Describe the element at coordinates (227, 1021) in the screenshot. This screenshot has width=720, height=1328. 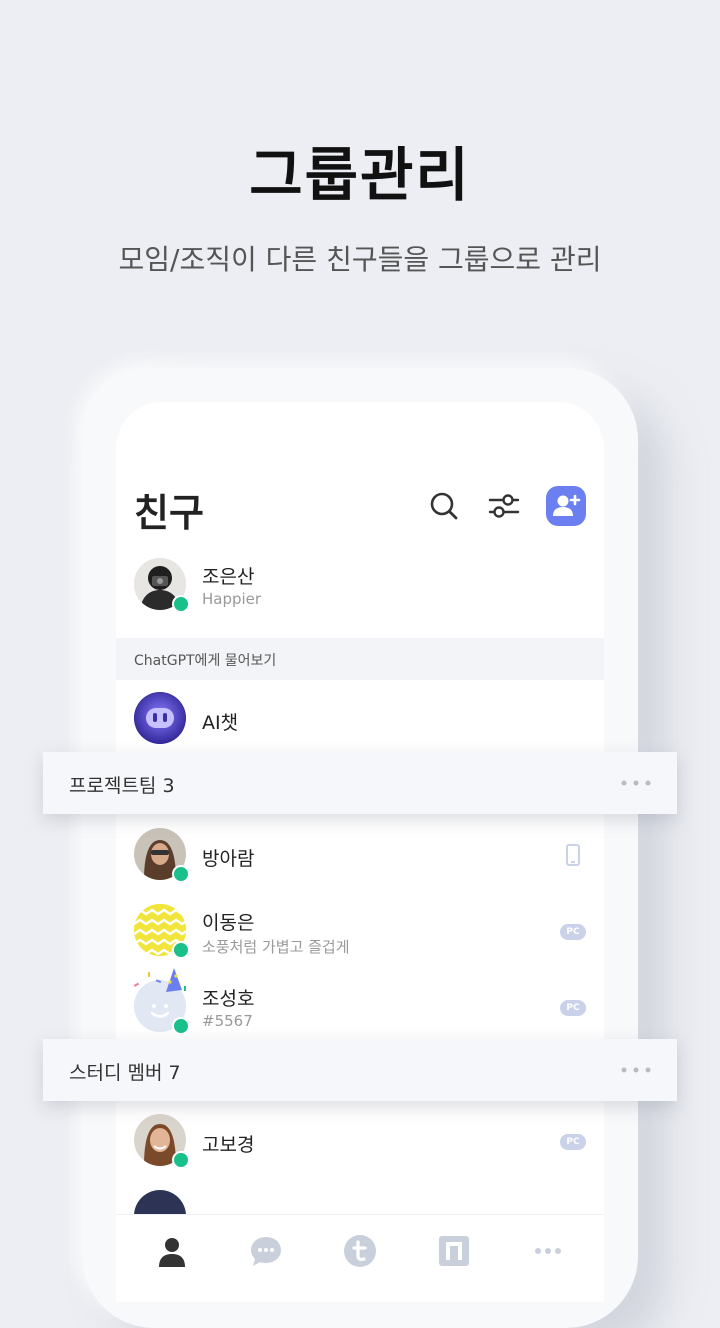
I see `friend-status: #5567` at that location.